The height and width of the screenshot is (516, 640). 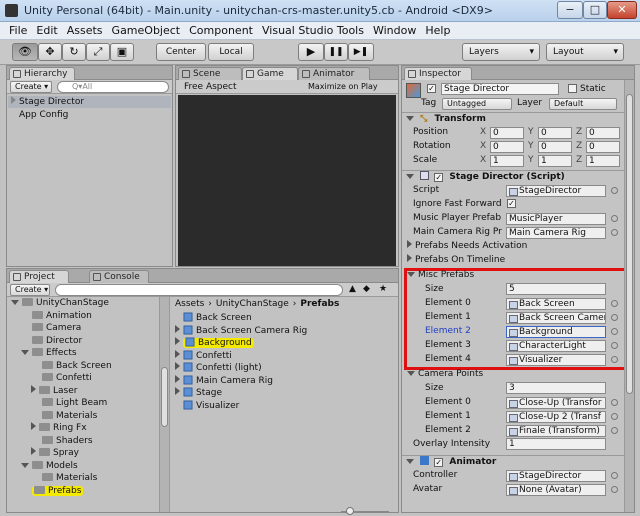 I want to click on asset-item: Main Camera Rig, so click(x=224, y=380).